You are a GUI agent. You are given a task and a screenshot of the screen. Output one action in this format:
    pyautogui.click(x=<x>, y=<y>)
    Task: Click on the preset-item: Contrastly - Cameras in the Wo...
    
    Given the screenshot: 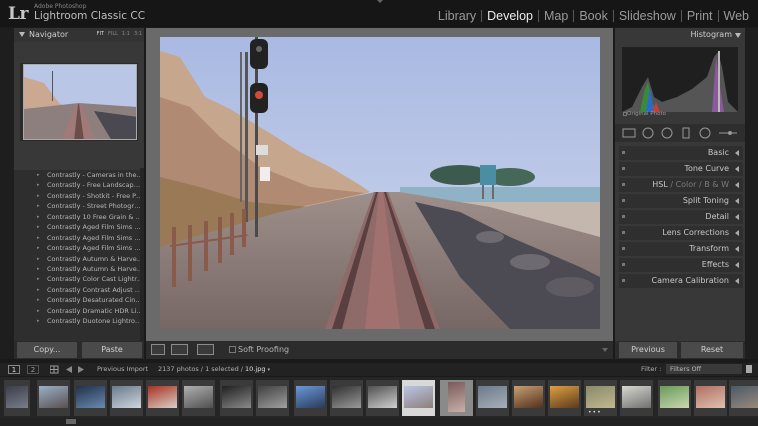 What is the action you would take?
    pyautogui.click(x=79, y=175)
    